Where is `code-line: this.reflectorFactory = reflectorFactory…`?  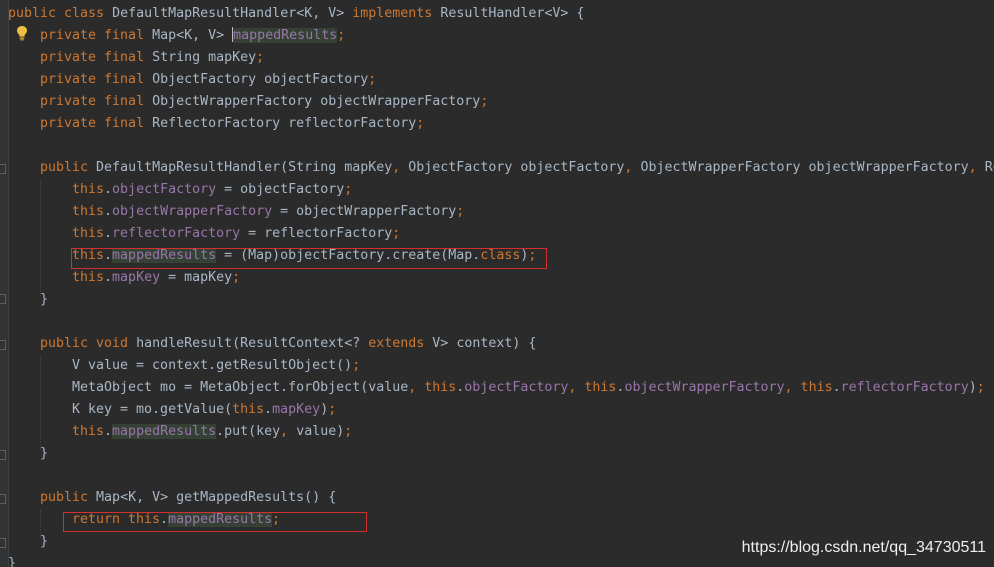 code-line: this.reflectorFactory = reflectorFactory… is located at coordinates (501, 234).